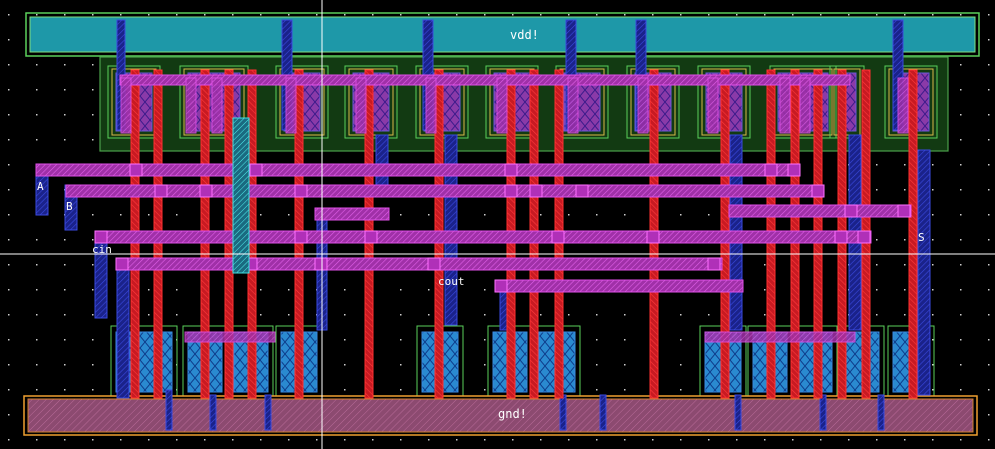 This screenshot has height=449, width=995. Describe the element at coordinates (69, 207) in the screenshot. I see `pin-b-label: B` at that location.